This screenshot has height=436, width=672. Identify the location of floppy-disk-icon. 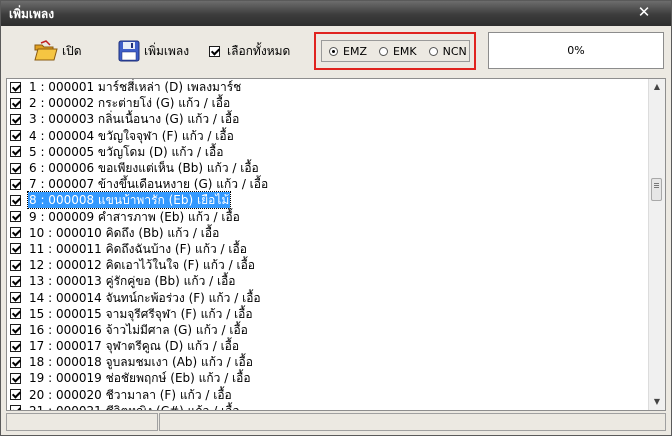
(129, 51).